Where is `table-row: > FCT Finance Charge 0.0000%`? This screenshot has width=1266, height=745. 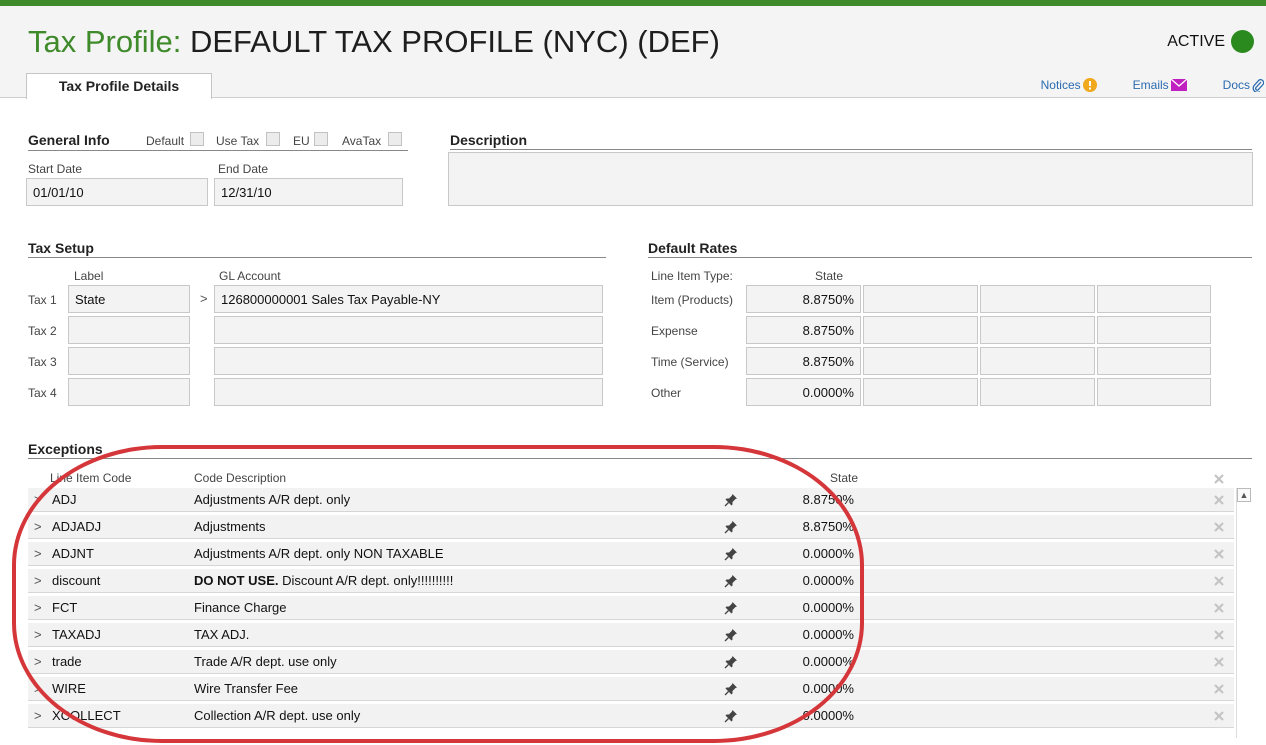 table-row: > FCT Finance Charge 0.0000% is located at coordinates (631, 608).